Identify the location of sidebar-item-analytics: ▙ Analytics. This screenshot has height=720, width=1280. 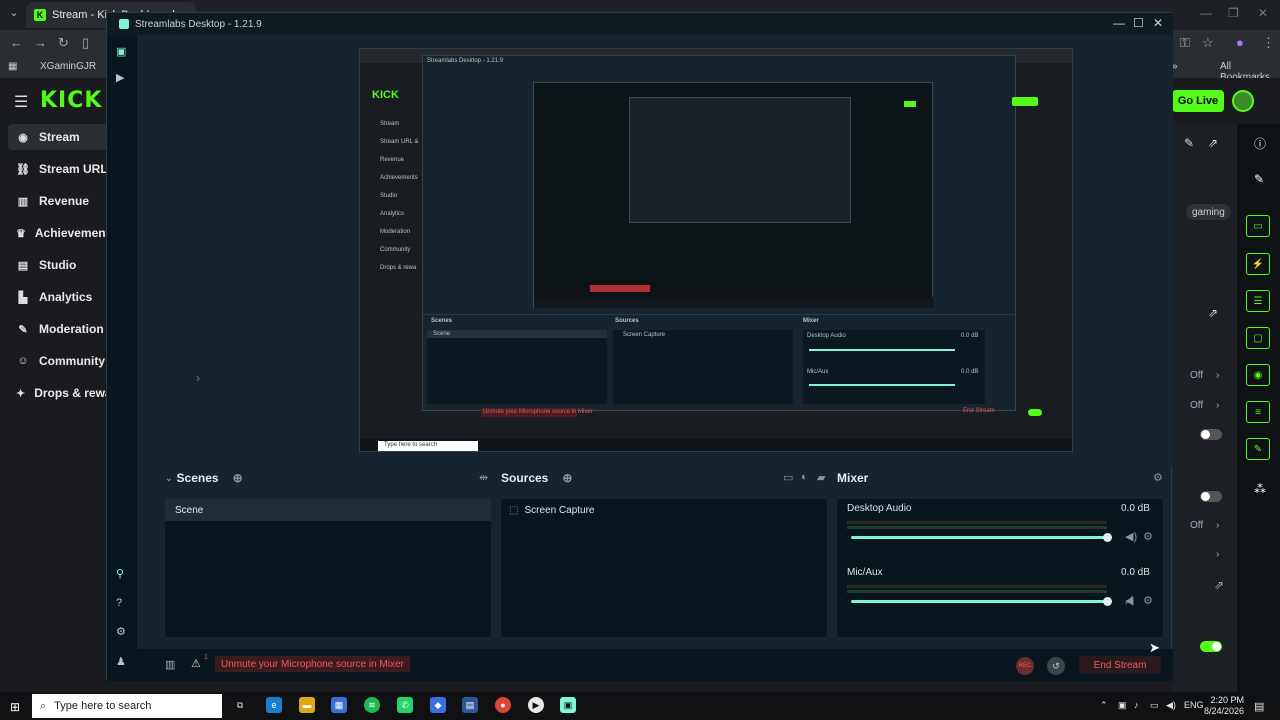
(58, 297).